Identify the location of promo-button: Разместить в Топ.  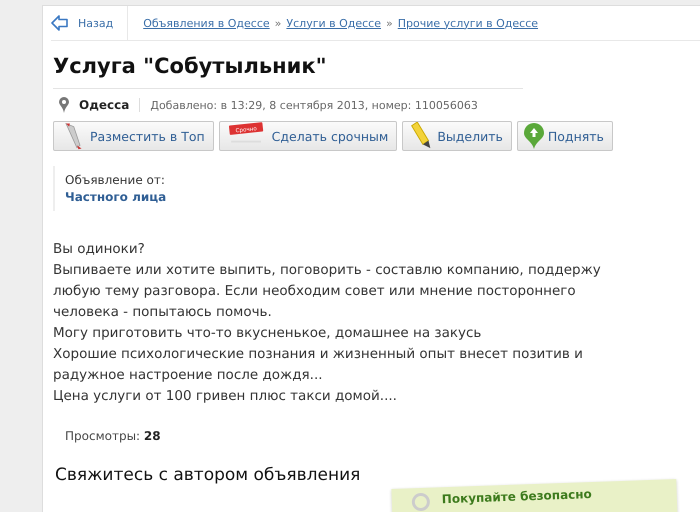
(133, 136).